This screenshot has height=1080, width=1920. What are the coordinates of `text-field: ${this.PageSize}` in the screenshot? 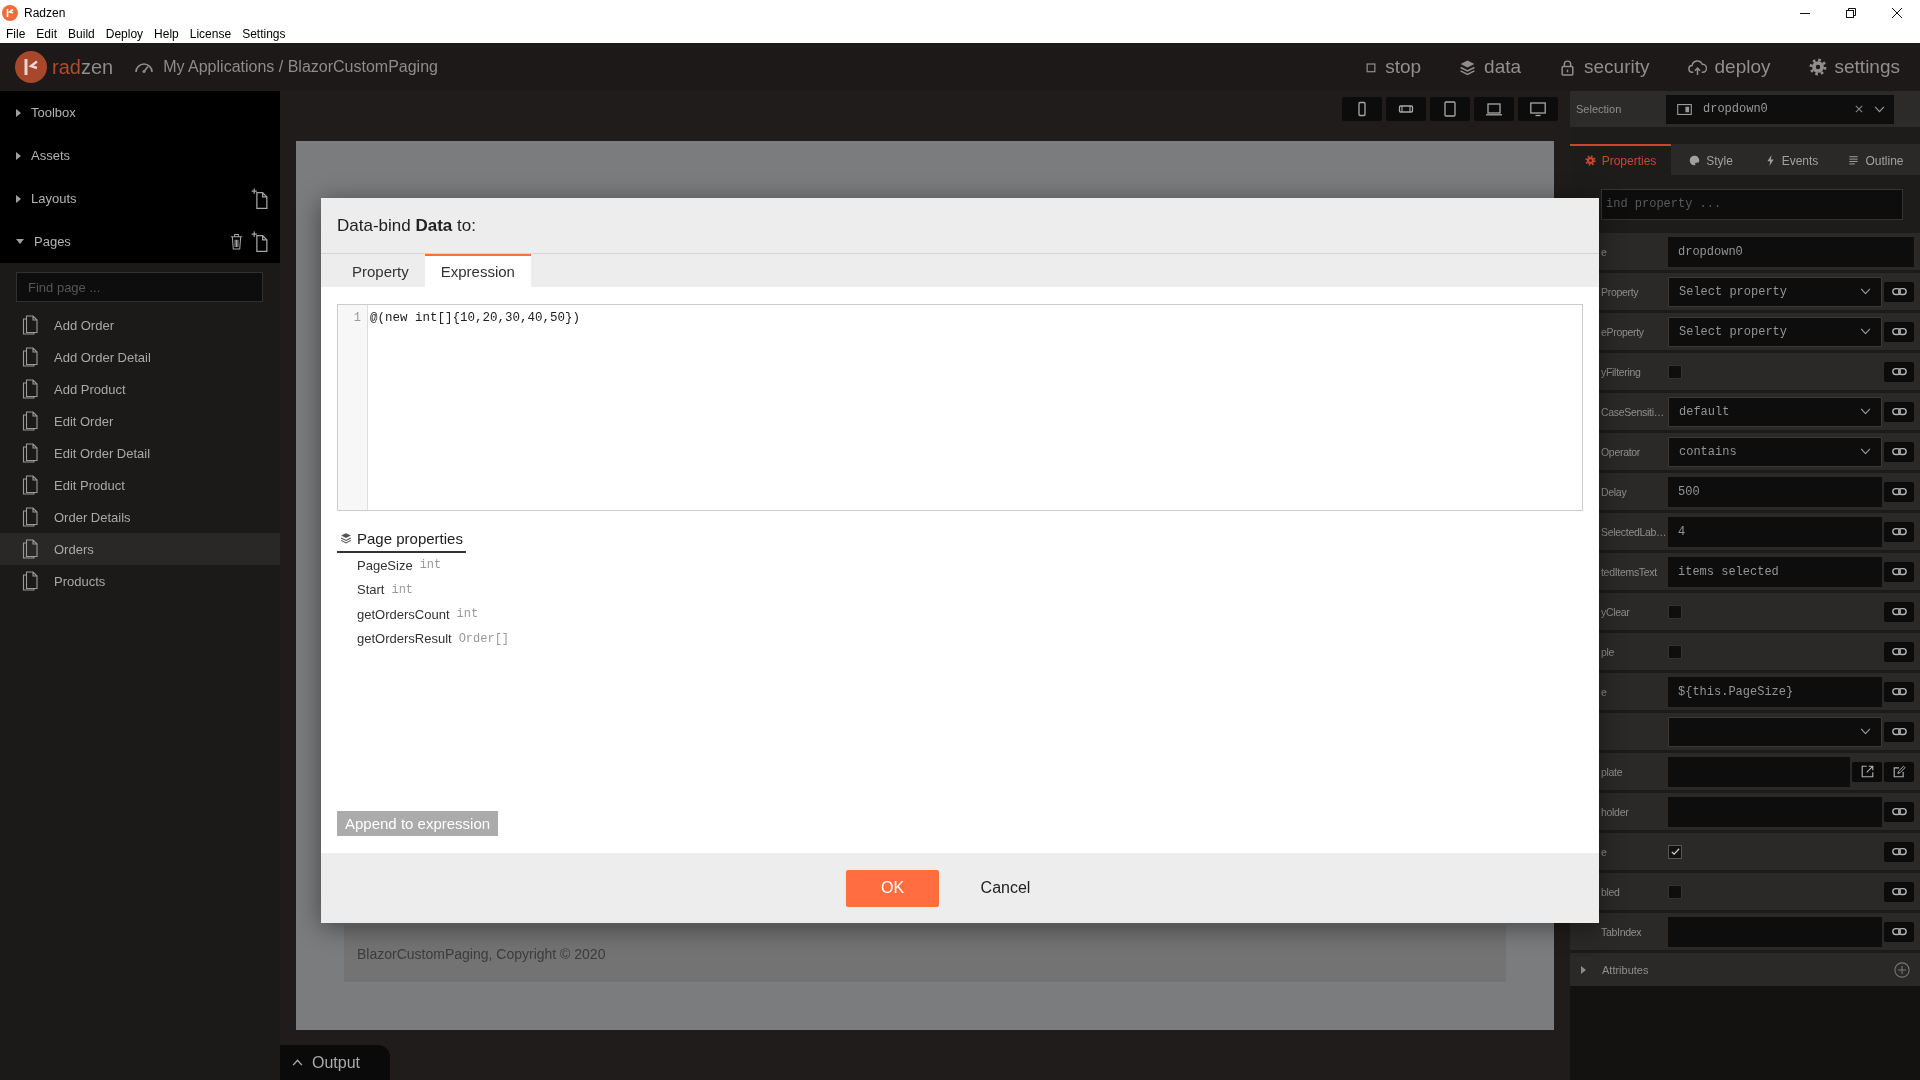 It's located at (1775, 691).